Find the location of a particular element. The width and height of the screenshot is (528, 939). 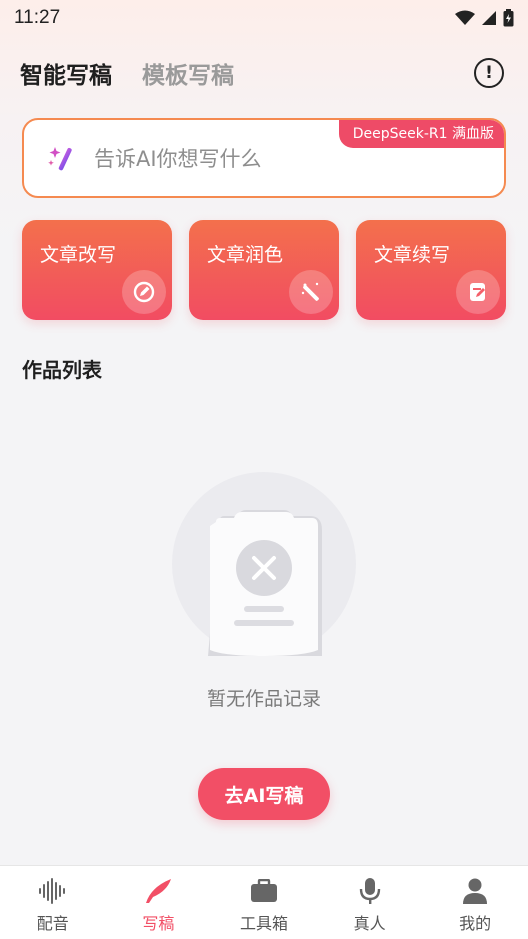

nav-item-human: 真人 is located at coordinates (370, 905).